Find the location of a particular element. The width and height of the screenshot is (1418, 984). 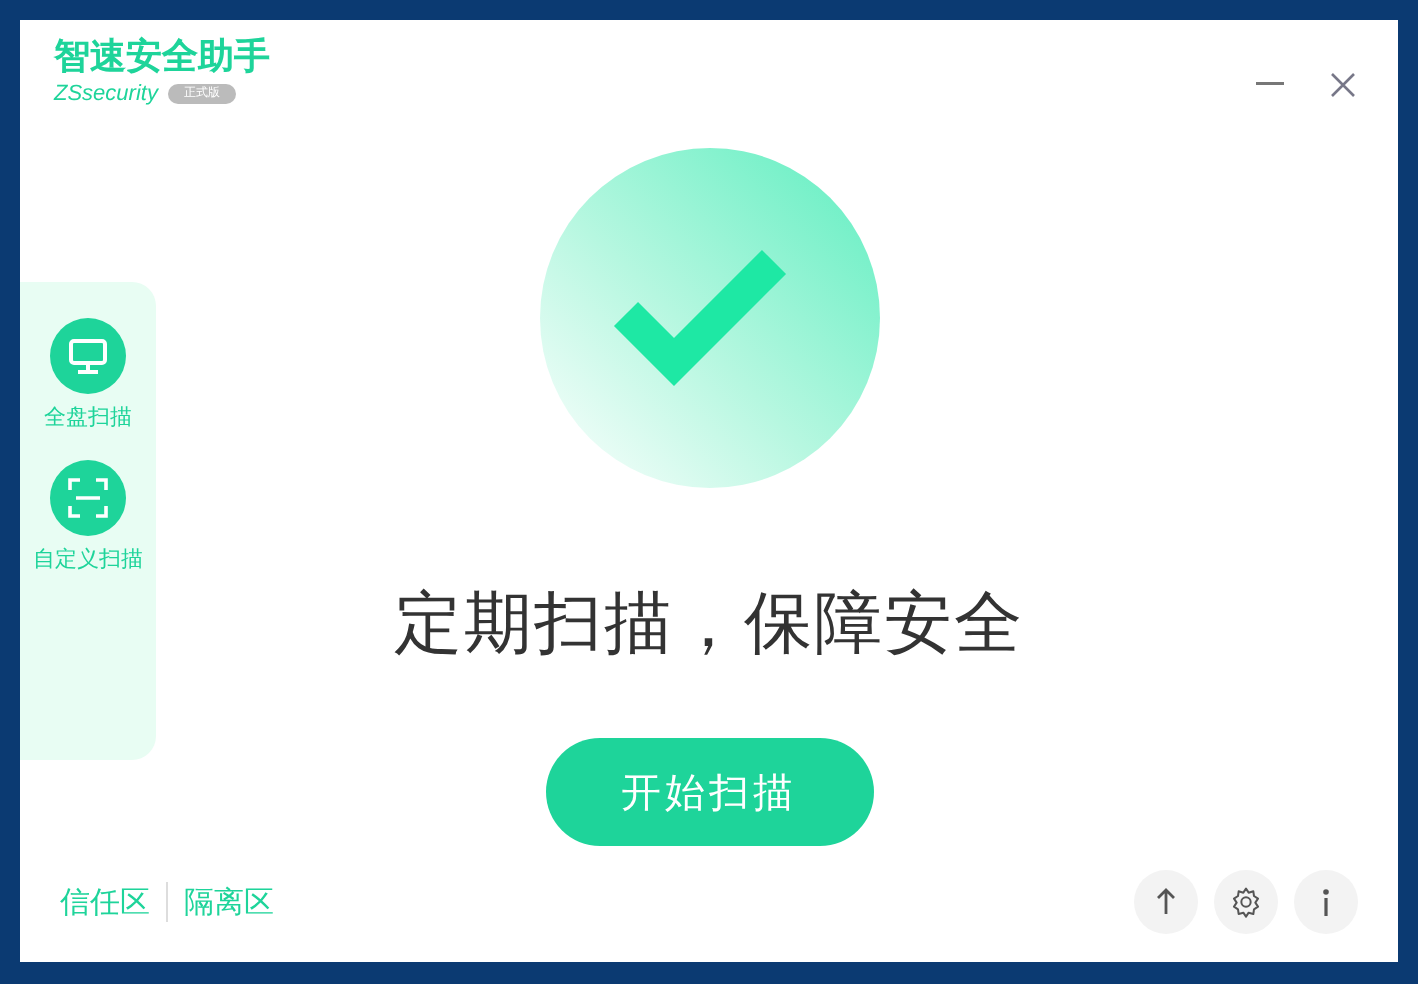

start-scan-button: 开始扫描 is located at coordinates (709, 792).